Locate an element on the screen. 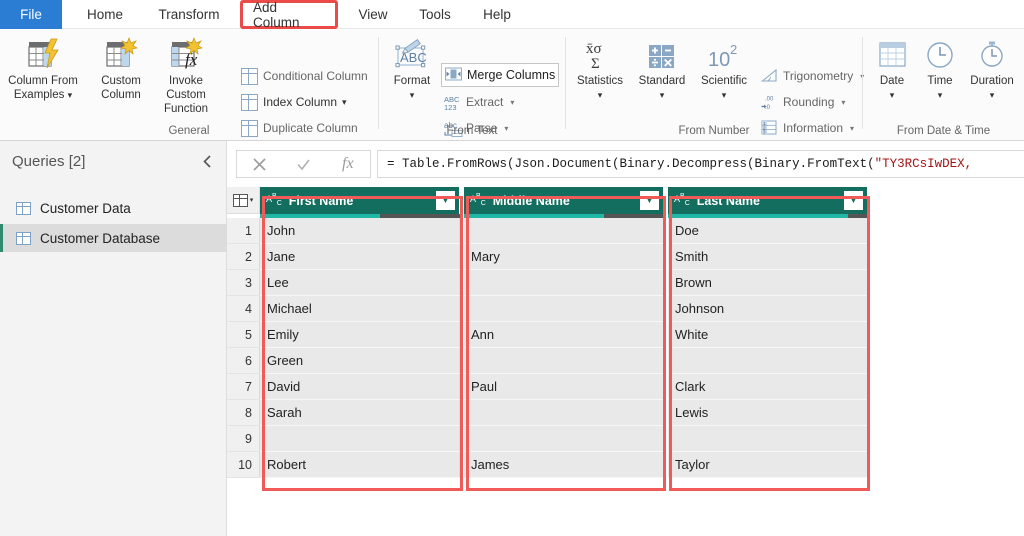  table-cell: Paul is located at coordinates (564, 387).